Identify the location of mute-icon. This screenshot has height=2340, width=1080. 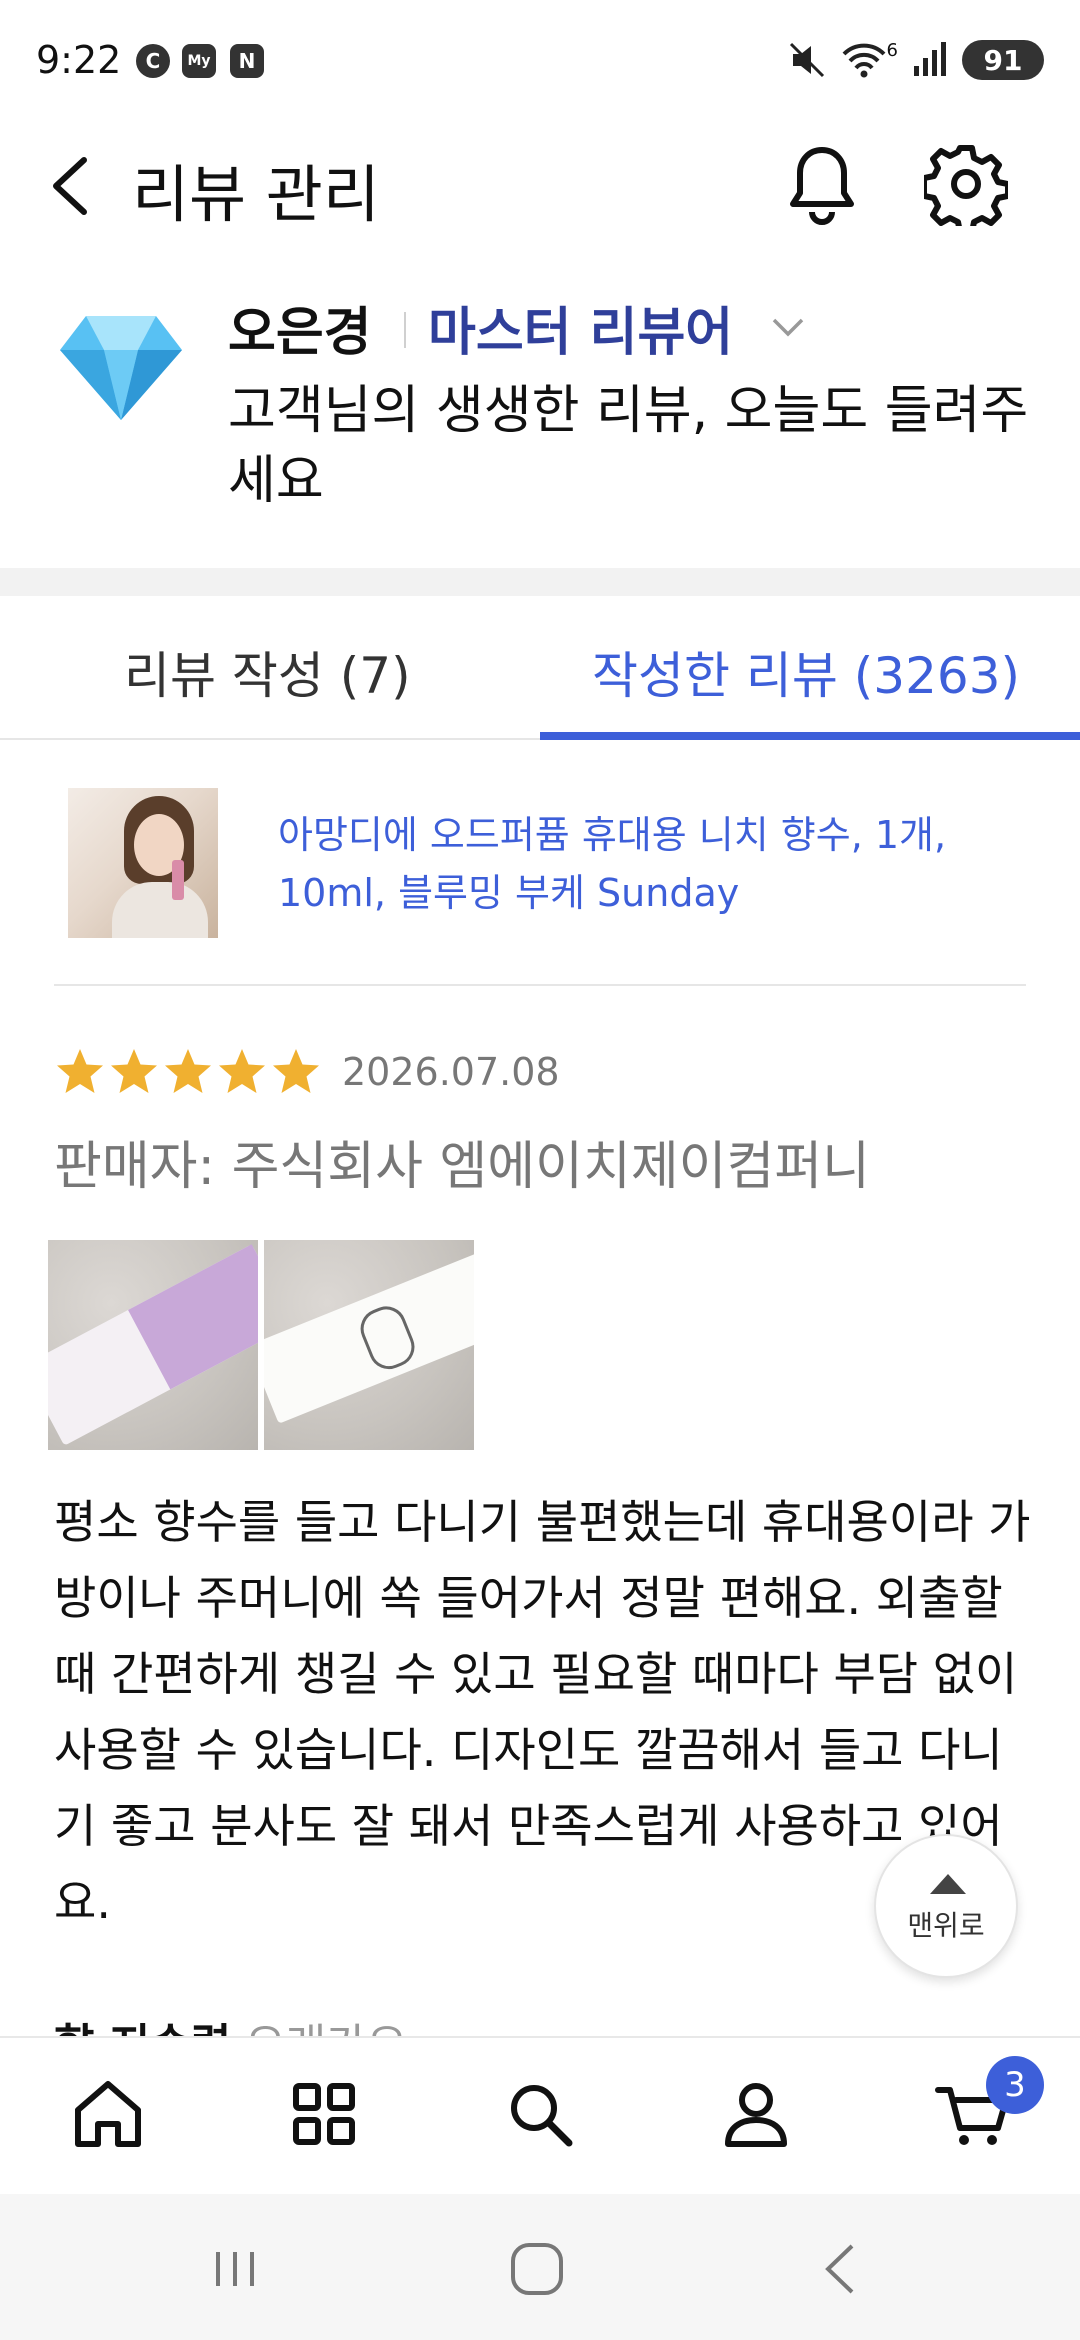
(806, 60).